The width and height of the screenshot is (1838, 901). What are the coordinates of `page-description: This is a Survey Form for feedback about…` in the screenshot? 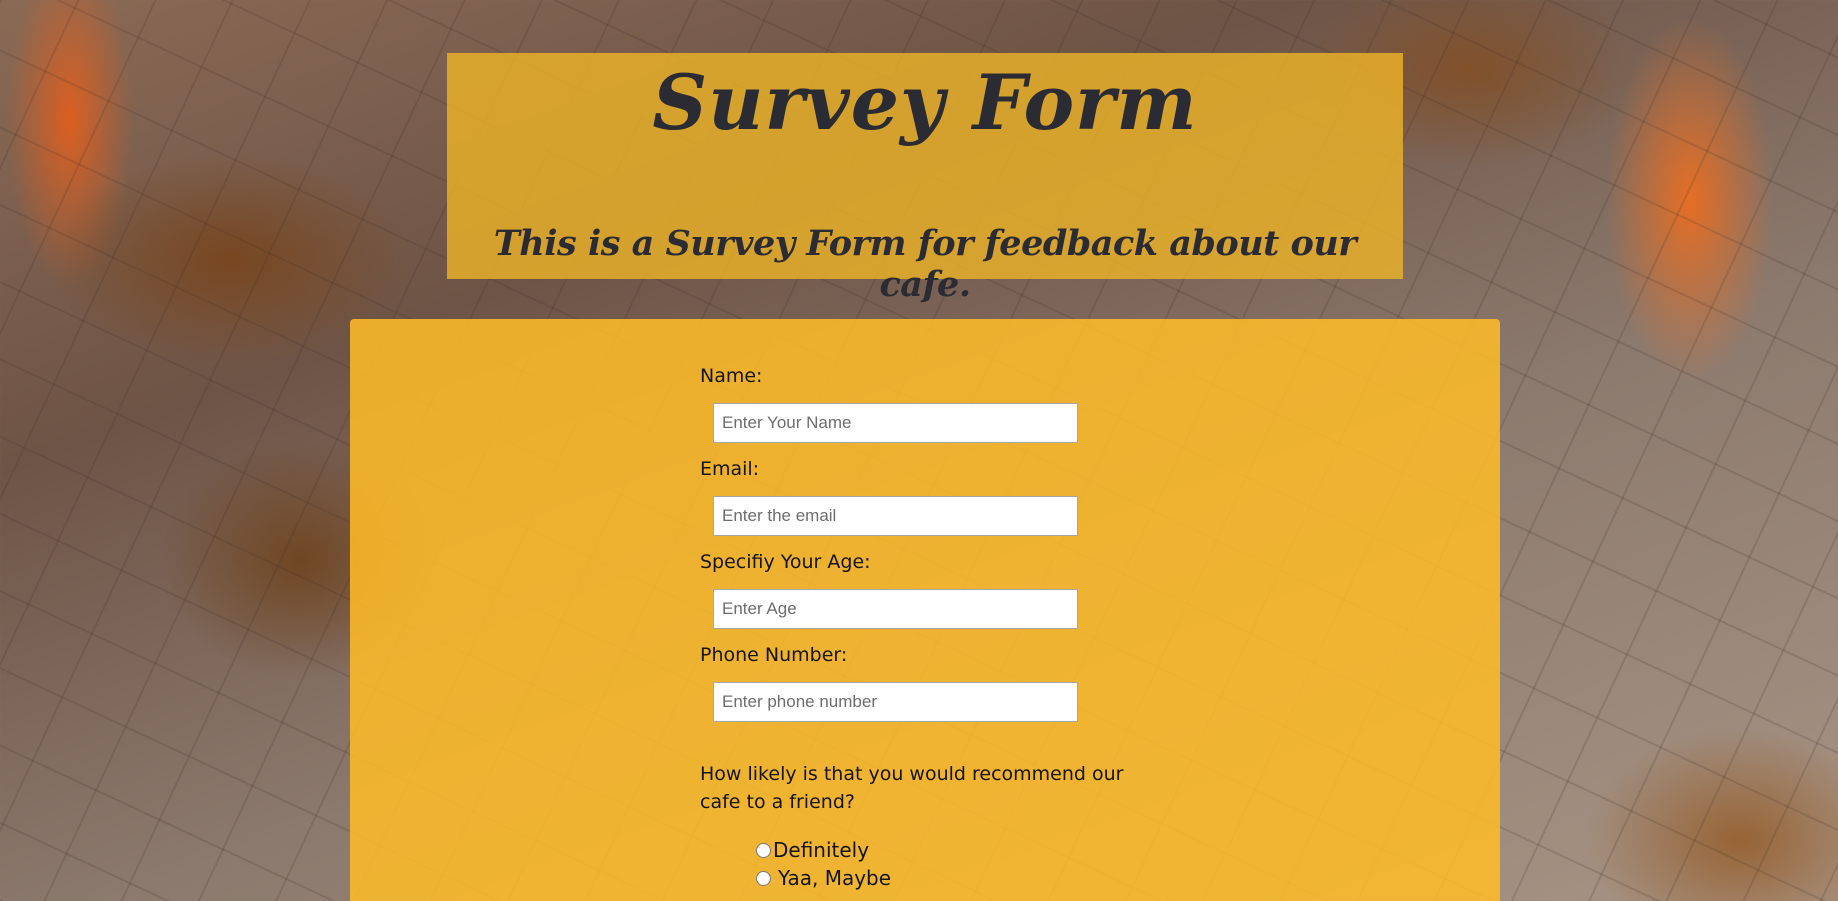 It's located at (925, 264).